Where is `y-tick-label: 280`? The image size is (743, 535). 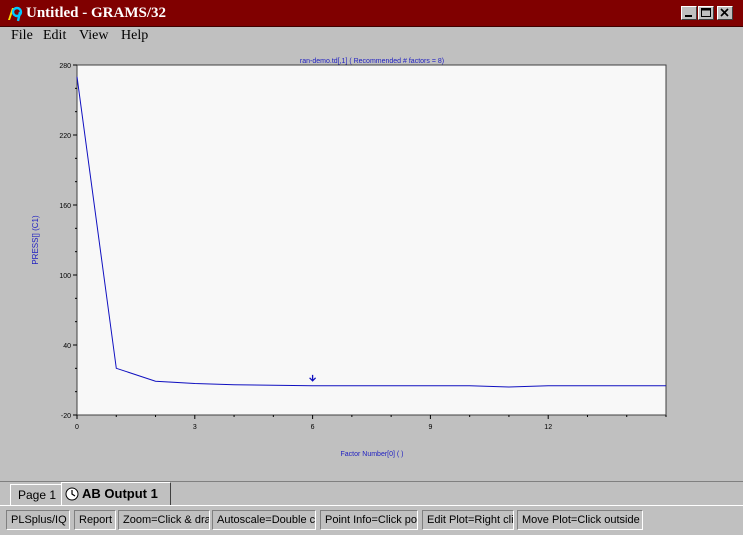 y-tick-label: 280 is located at coordinates (65, 66).